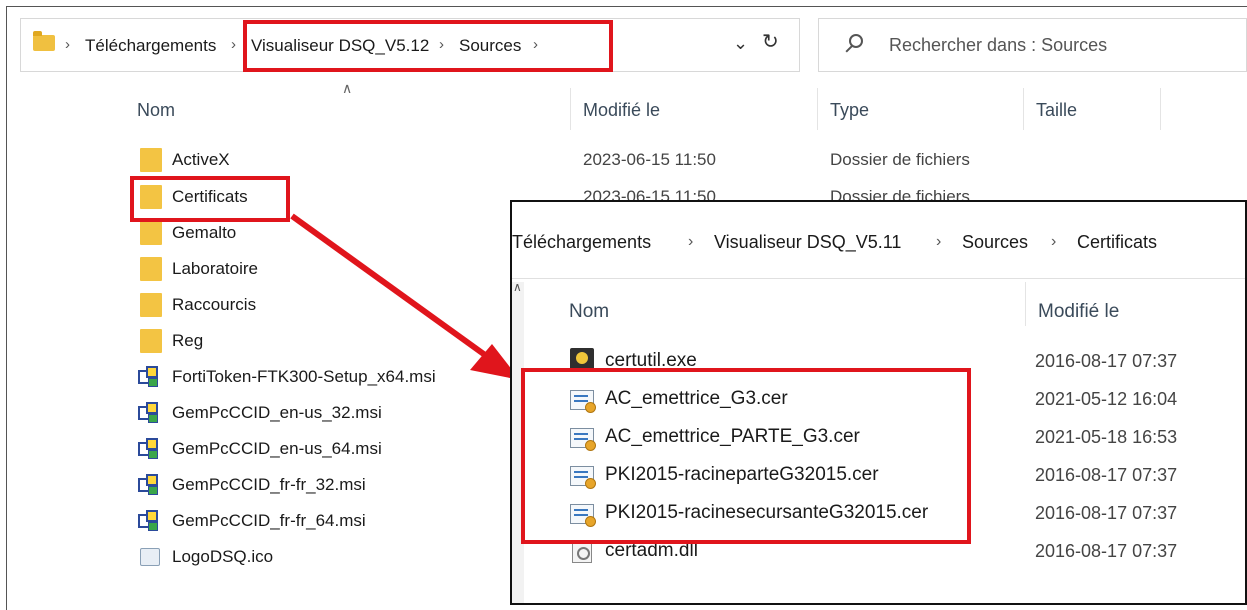 Image resolution: width=1247 pixels, height=610 pixels. I want to click on inset-breadcrumb-telechargements: Téléchargements, so click(581, 242).